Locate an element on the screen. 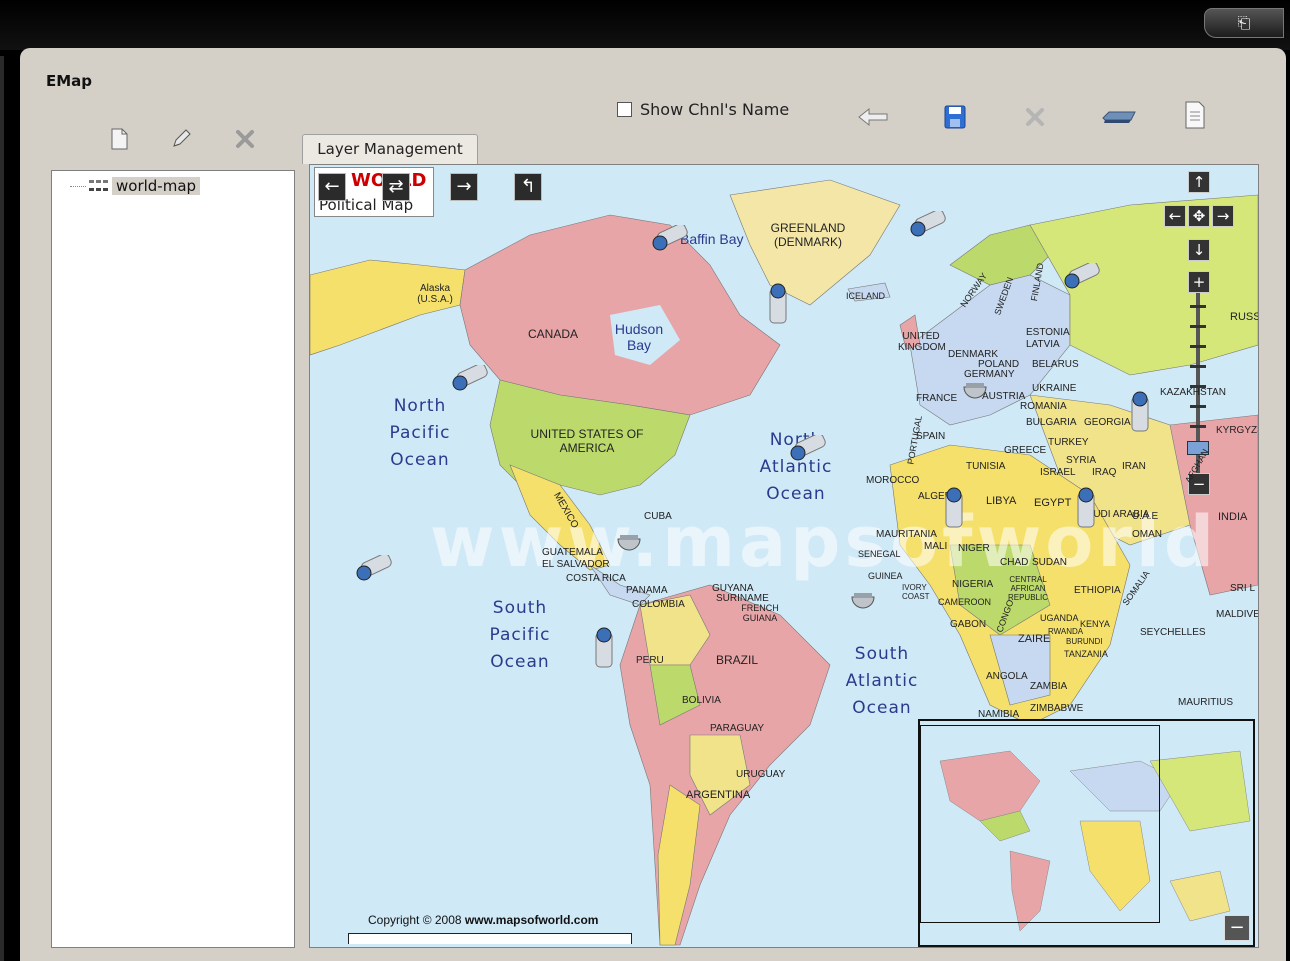 This screenshot has width=1290, height=961. country-label: ARGENTINA is located at coordinates (718, 795).